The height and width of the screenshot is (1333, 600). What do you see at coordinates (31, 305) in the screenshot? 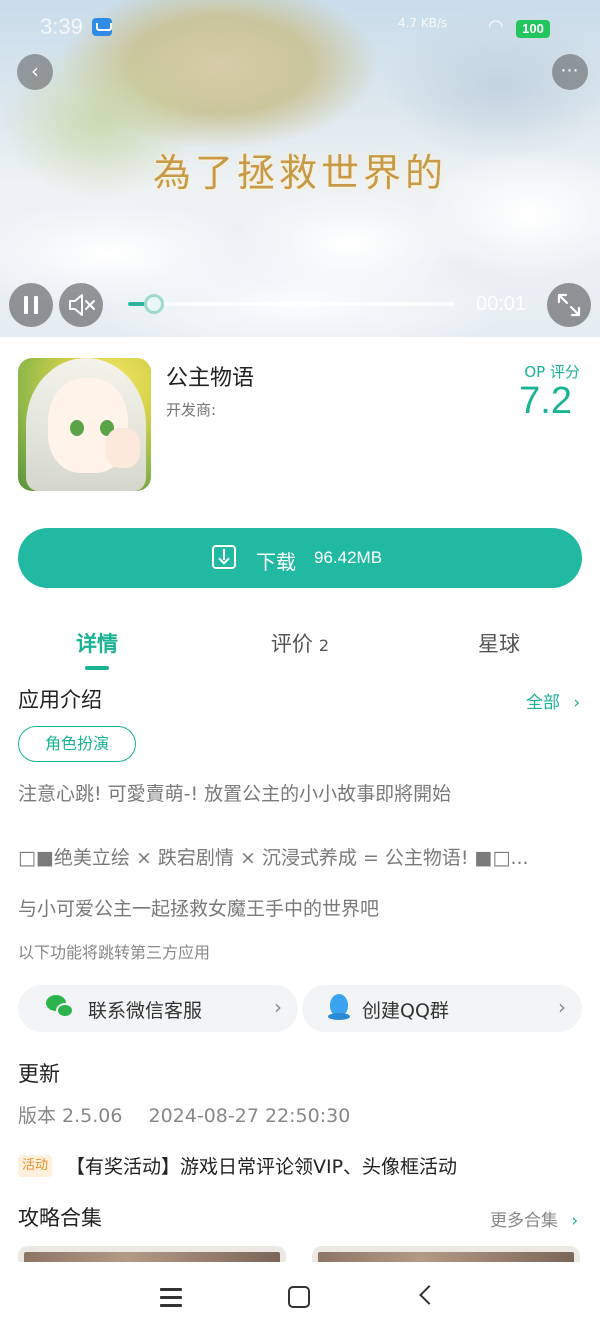
I see `pause-button` at bounding box center [31, 305].